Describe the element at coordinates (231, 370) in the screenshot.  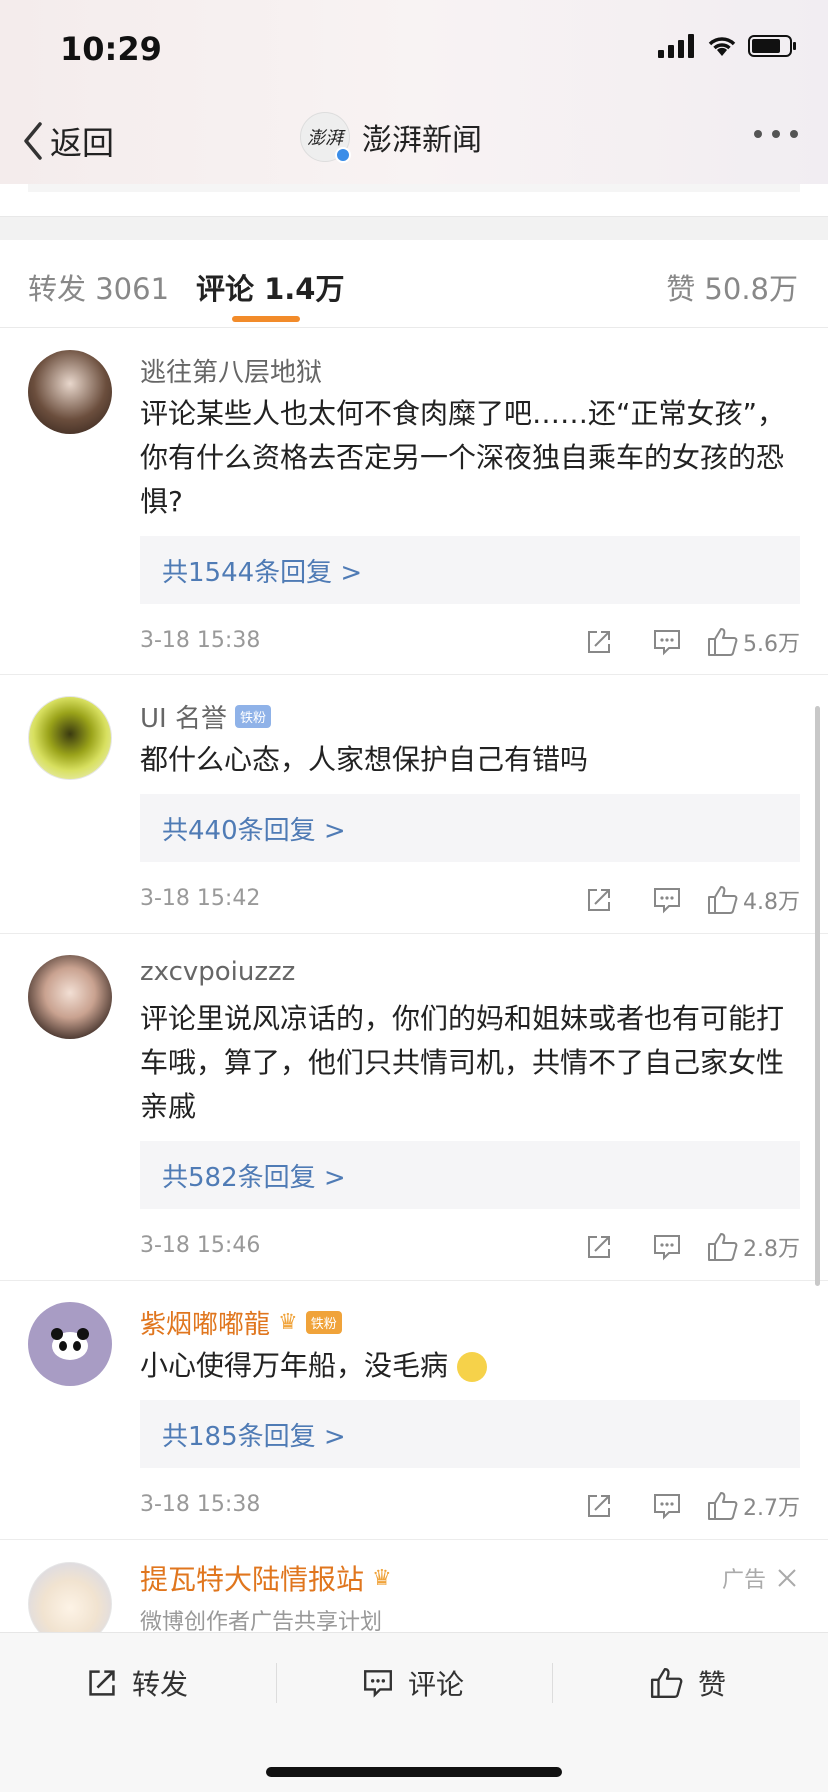
I see `comment-username: 逃往第八层地狱` at that location.